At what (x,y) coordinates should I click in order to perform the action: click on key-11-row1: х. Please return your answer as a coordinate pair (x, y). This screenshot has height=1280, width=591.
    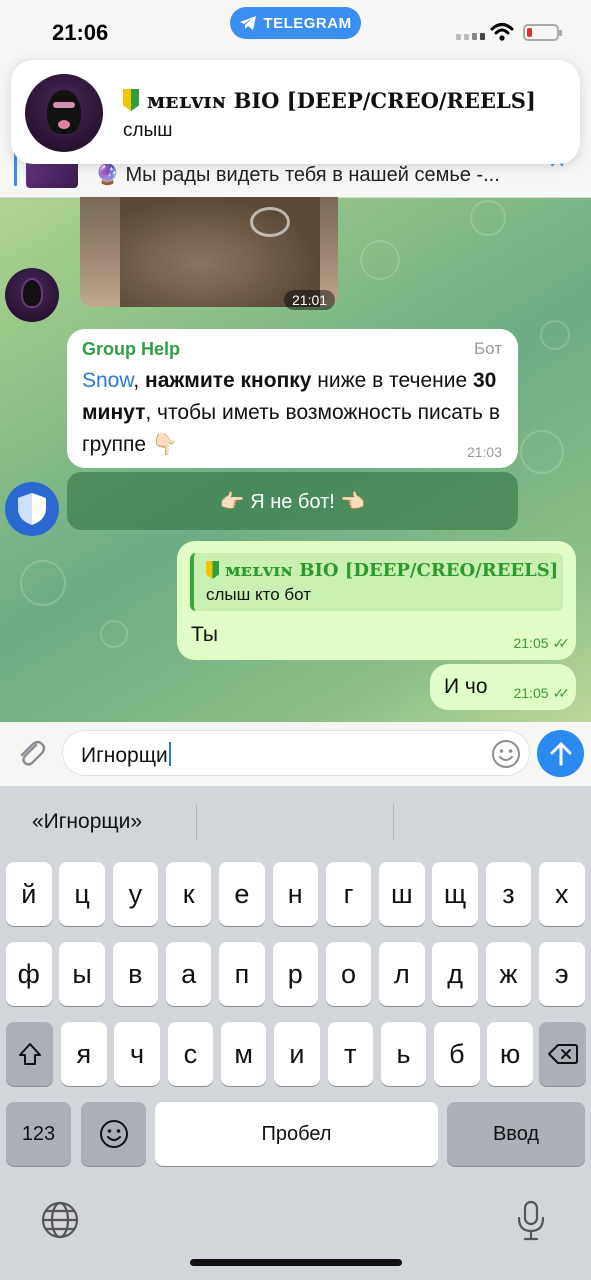
    Looking at the image, I should click on (562, 894).